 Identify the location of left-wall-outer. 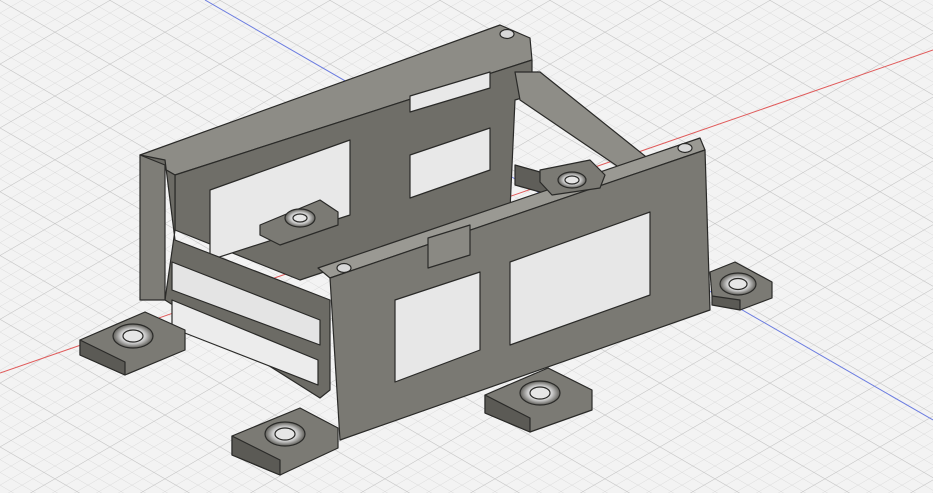
(152, 227).